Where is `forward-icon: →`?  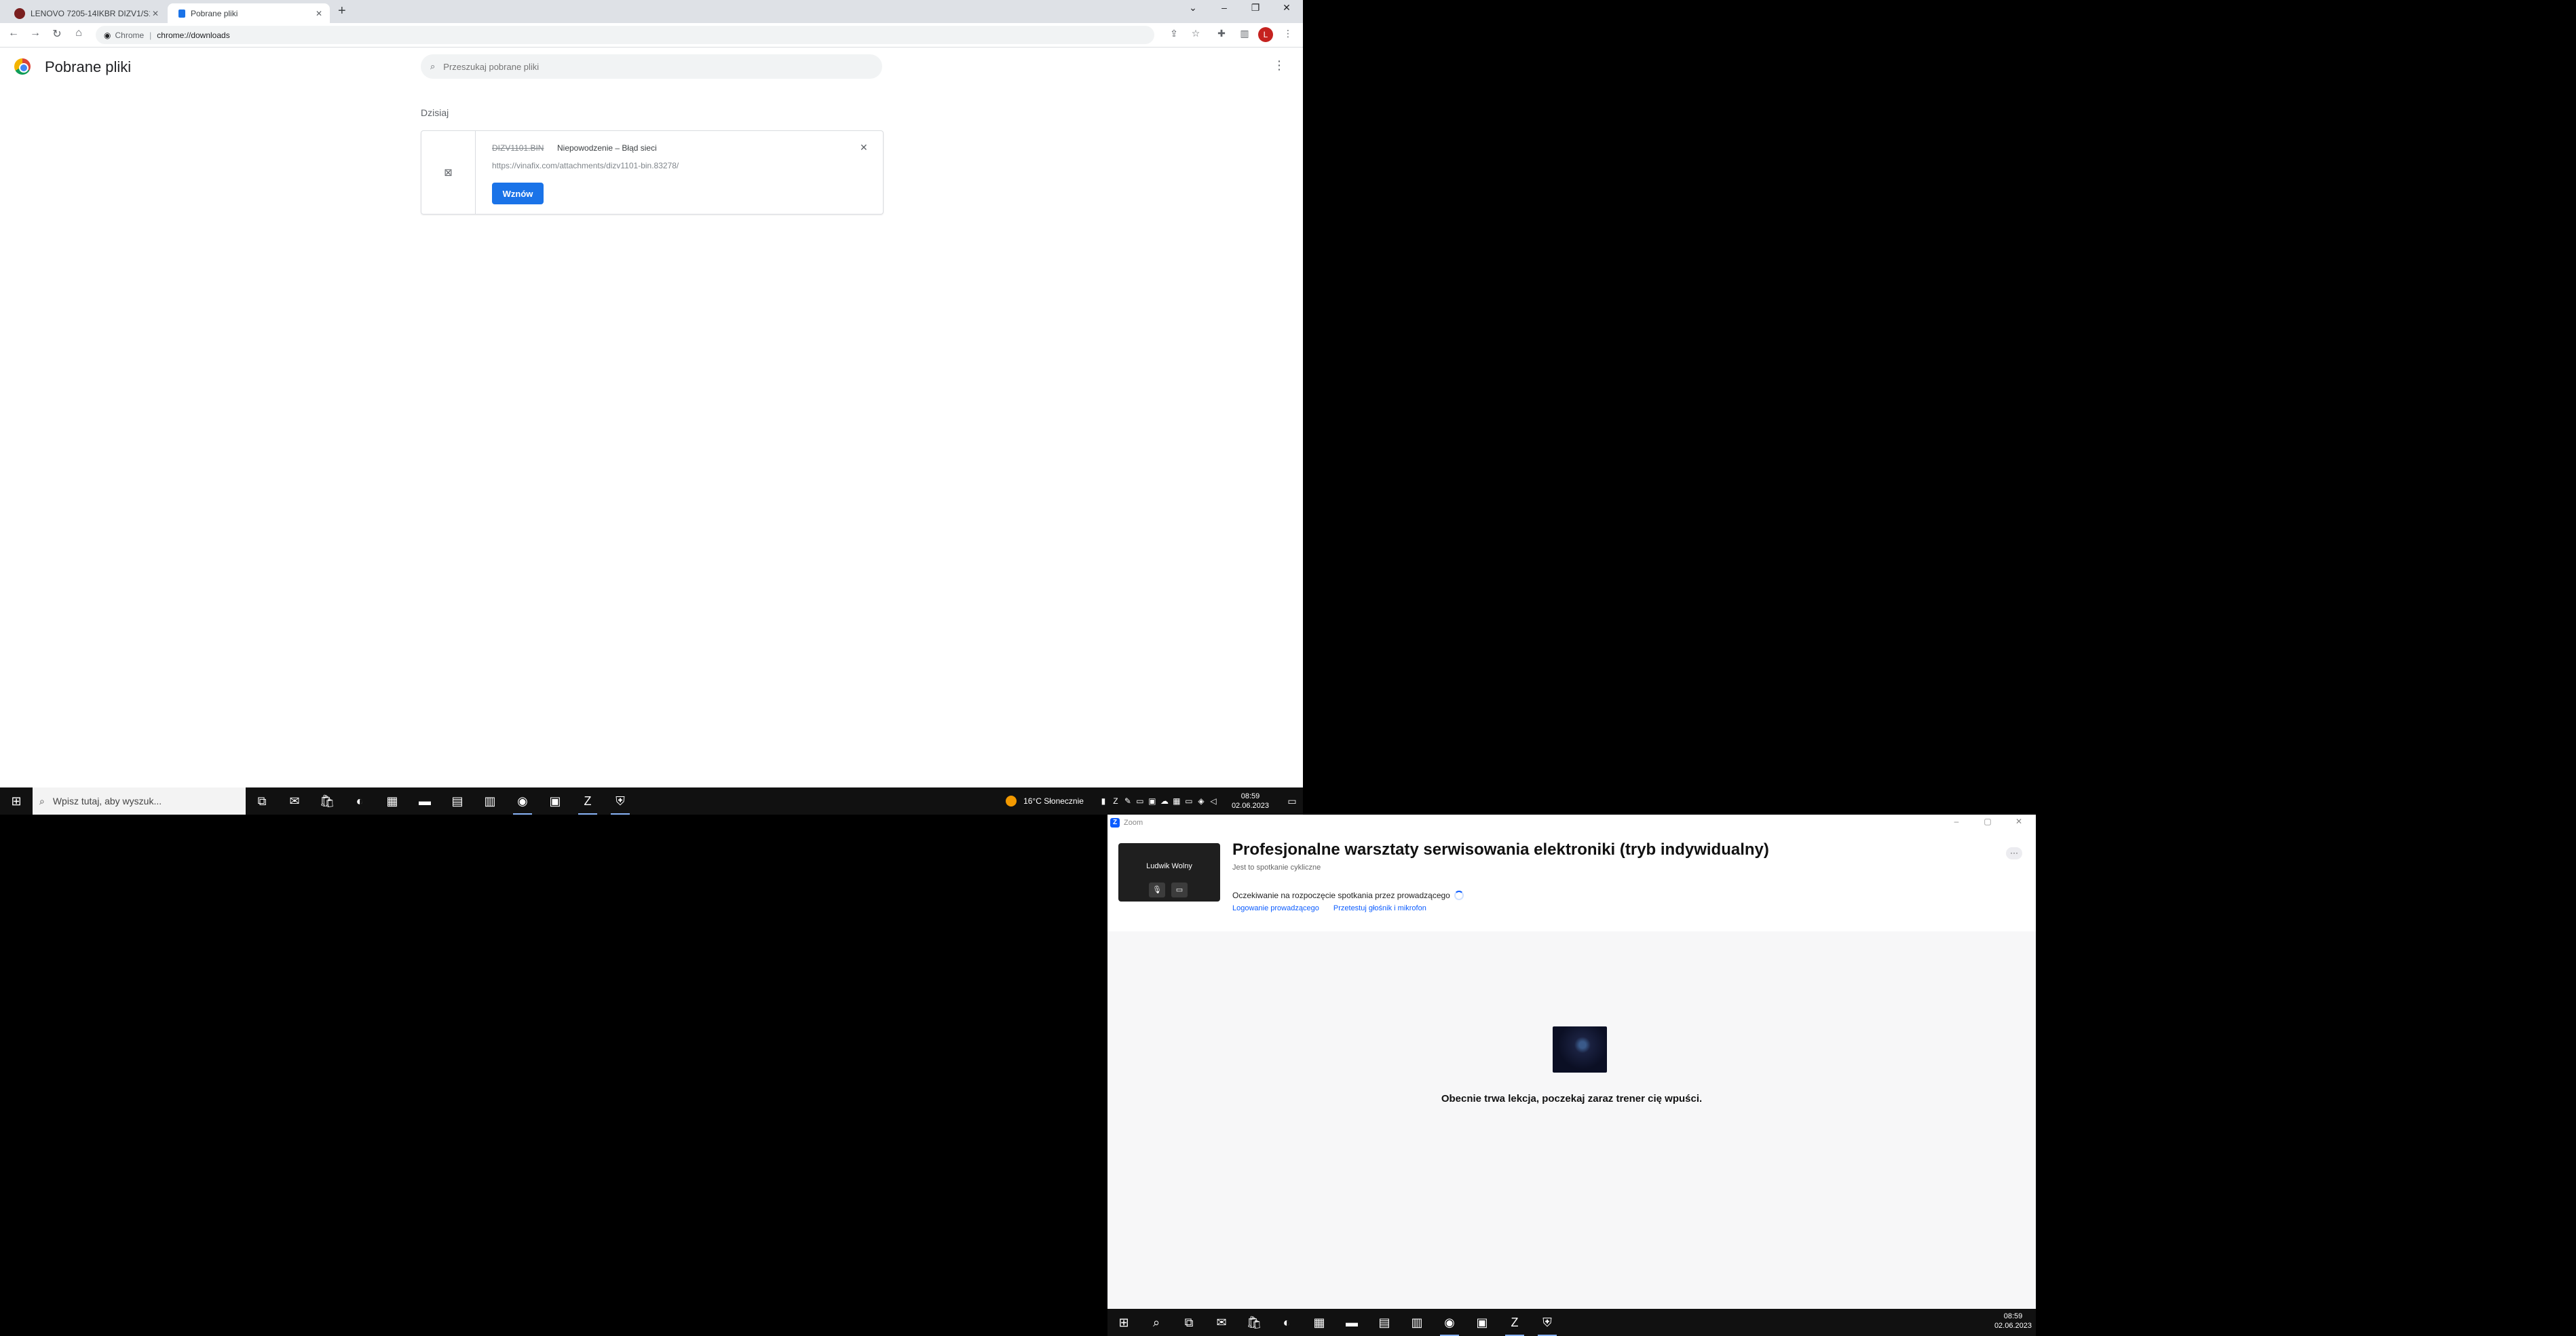 forward-icon: → is located at coordinates (35, 33).